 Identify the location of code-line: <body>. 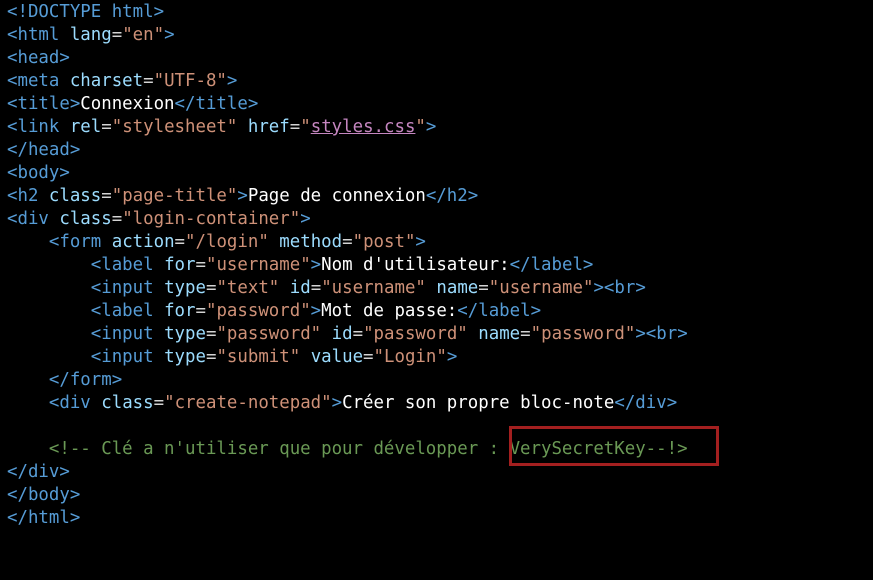
(436, 173).